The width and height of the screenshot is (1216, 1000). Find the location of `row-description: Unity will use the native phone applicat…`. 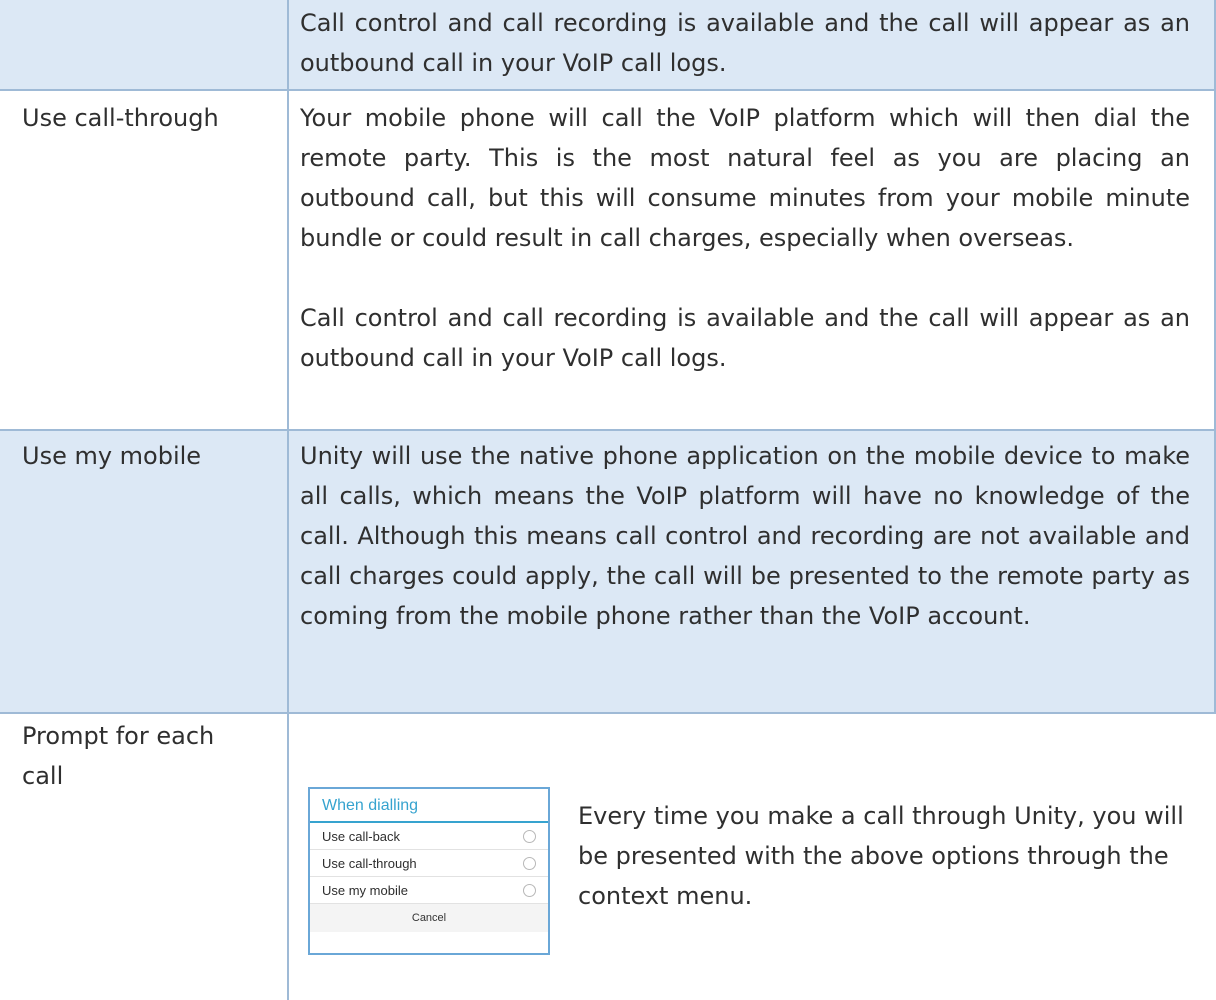

row-description: Unity will use the native phone applicat… is located at coordinates (745, 536).